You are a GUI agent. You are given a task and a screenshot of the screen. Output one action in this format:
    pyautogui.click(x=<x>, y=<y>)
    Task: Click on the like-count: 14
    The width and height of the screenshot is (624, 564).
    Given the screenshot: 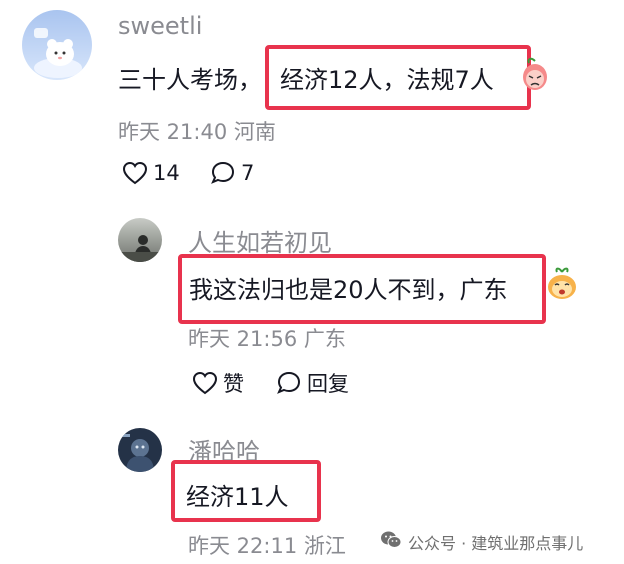 What is the action you would take?
    pyautogui.click(x=166, y=173)
    